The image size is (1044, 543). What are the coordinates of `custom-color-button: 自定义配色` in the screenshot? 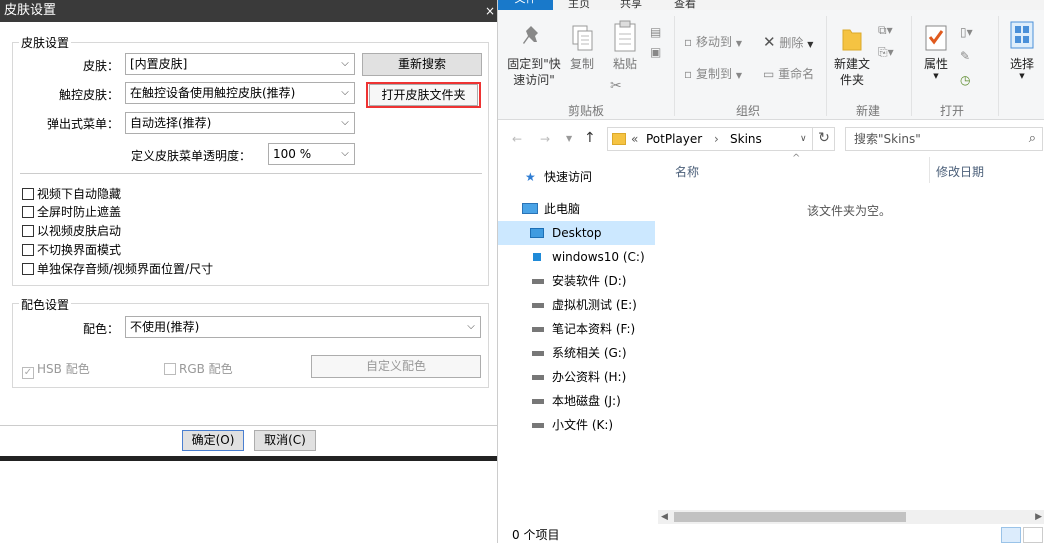 It's located at (396, 366).